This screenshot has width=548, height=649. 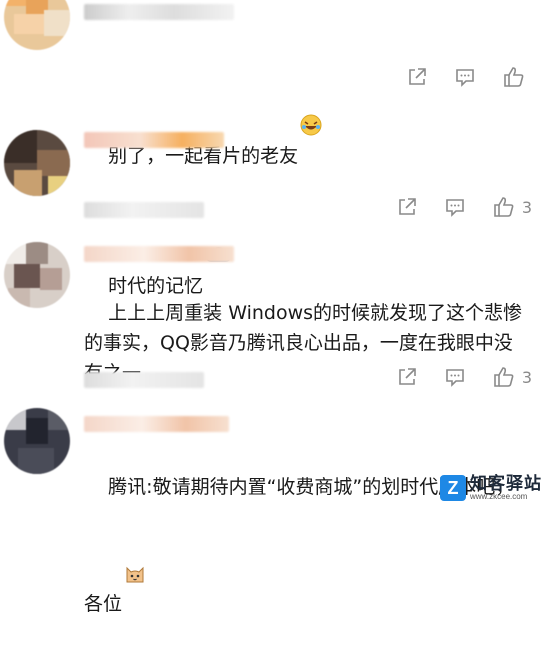 I want to click on watermark-title: 知客驿站, so click(x=506, y=483).